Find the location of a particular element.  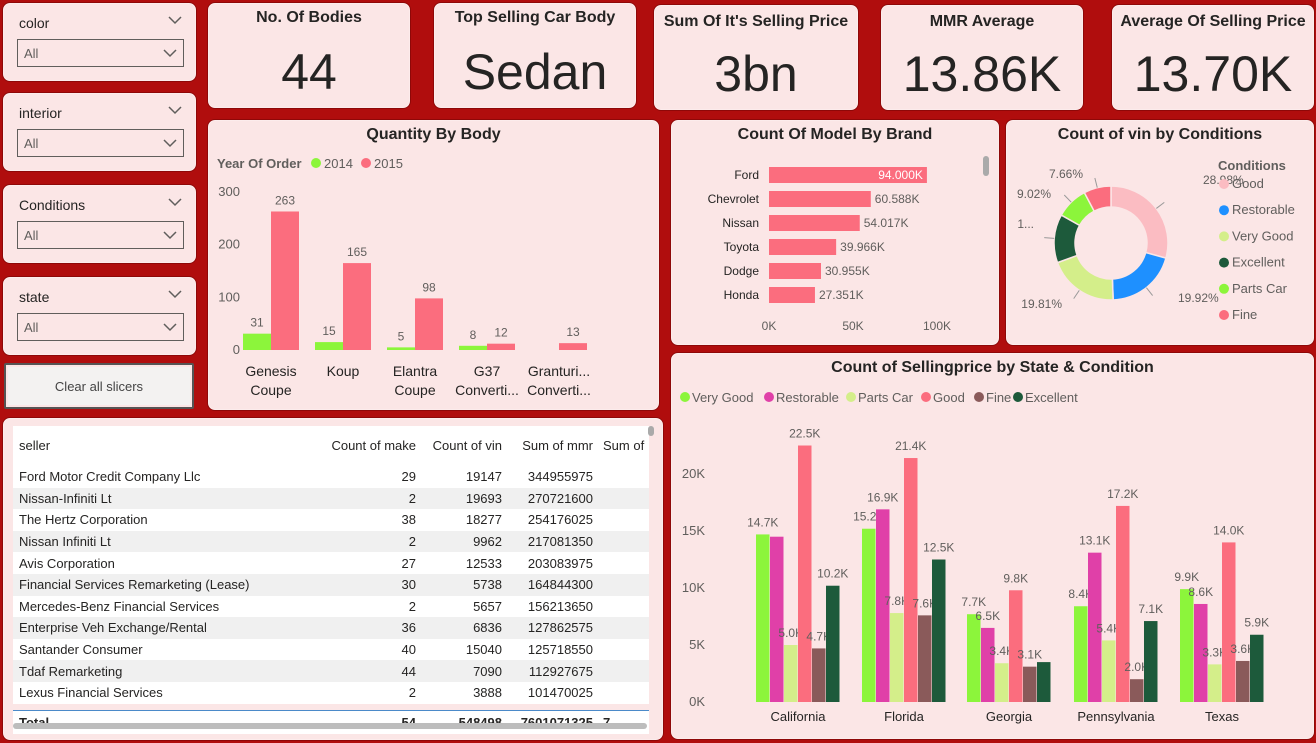

y-tick-label: 15K is located at coordinates (693, 530).